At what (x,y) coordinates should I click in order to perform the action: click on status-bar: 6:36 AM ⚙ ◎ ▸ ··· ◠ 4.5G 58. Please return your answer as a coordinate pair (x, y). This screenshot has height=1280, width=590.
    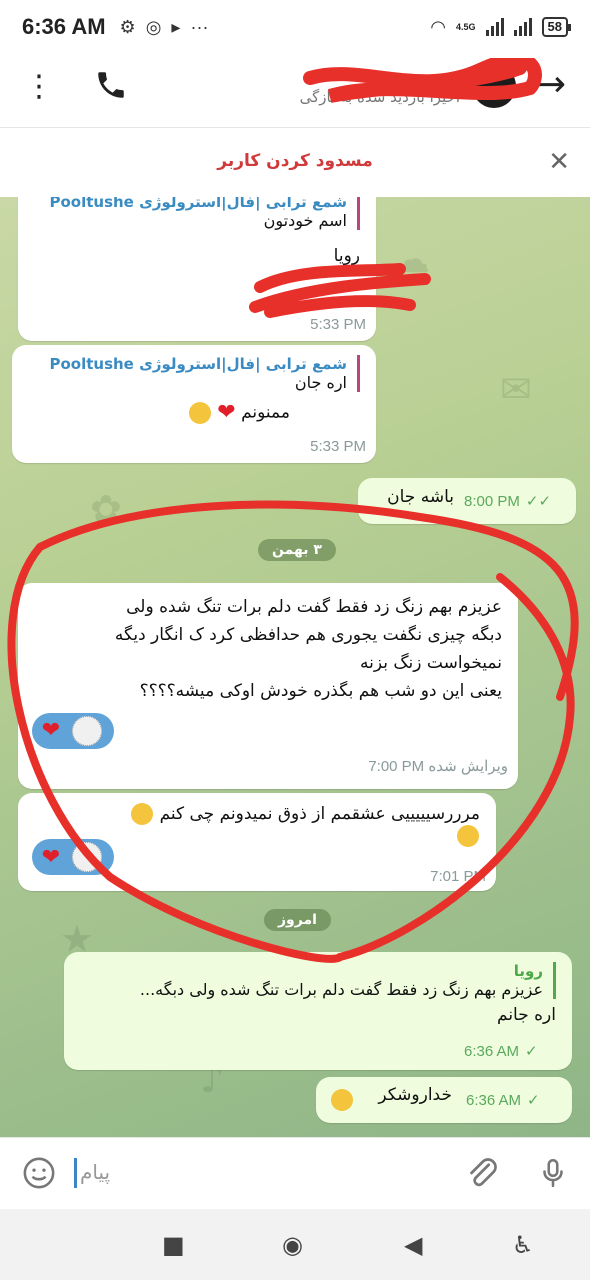
    Looking at the image, I should click on (295, 27).